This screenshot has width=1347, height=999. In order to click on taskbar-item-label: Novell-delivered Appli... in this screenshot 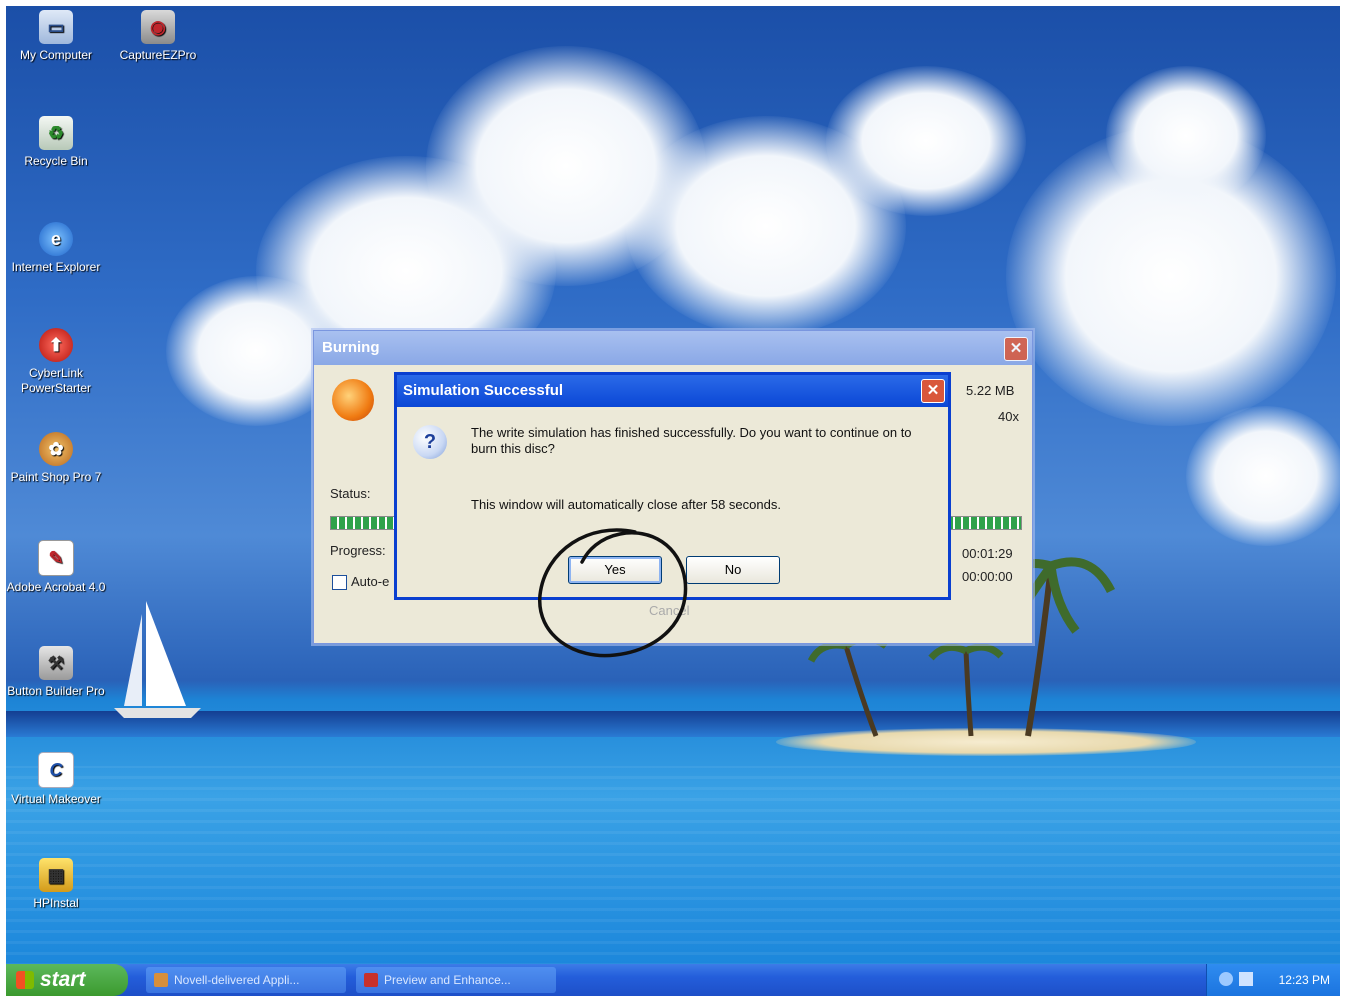, I will do `click(237, 980)`.